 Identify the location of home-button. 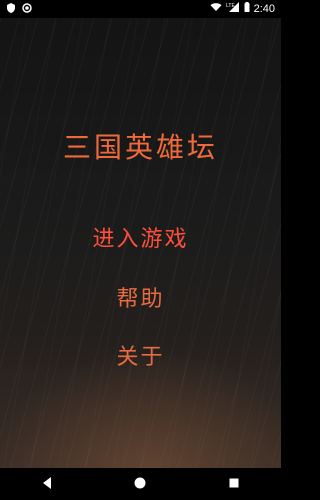
(140, 484).